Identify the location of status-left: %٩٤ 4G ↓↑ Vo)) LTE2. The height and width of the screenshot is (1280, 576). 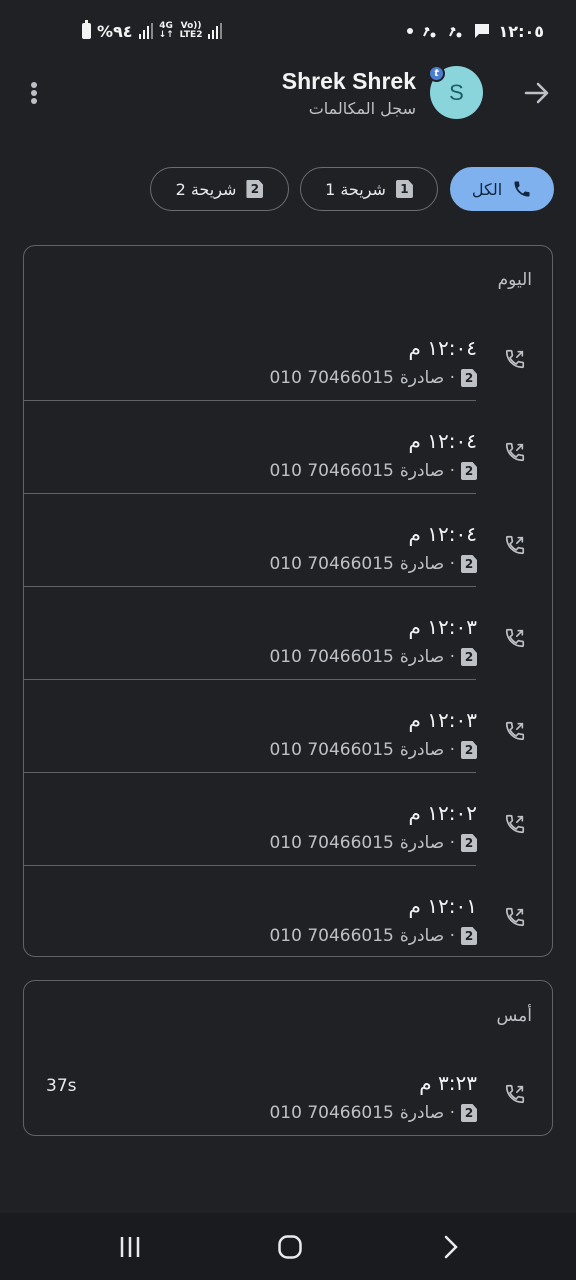
(152, 30).